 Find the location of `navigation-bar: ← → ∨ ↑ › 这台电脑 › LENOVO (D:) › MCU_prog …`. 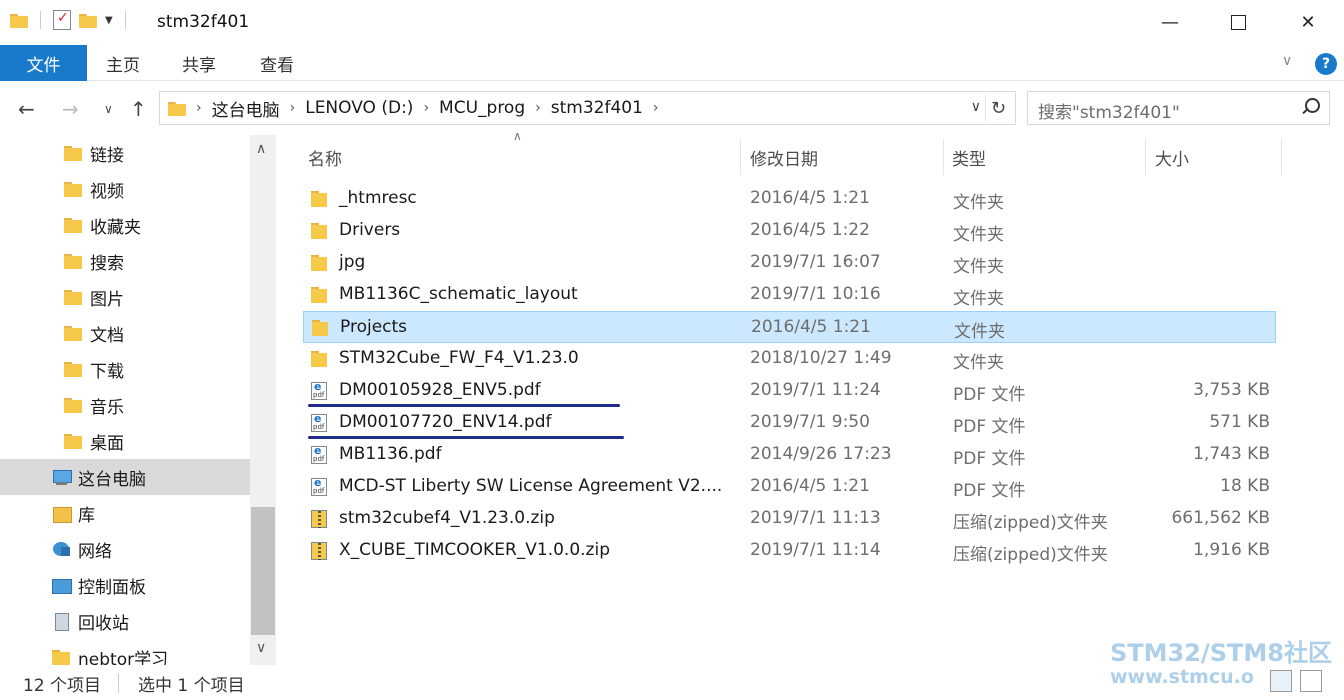

navigation-bar: ← → ∨ ↑ › 这台电脑 › LENOVO (D:) › MCU_prog … is located at coordinates (672, 108).